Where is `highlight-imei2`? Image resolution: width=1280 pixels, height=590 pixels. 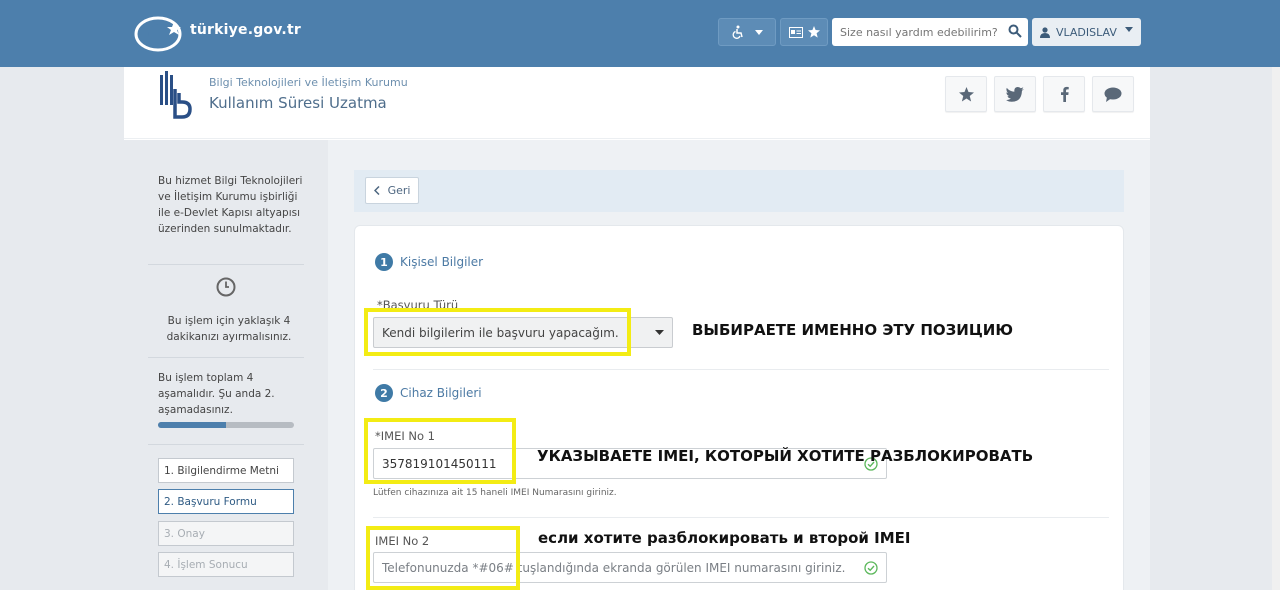
highlight-imei2 is located at coordinates (443, 558).